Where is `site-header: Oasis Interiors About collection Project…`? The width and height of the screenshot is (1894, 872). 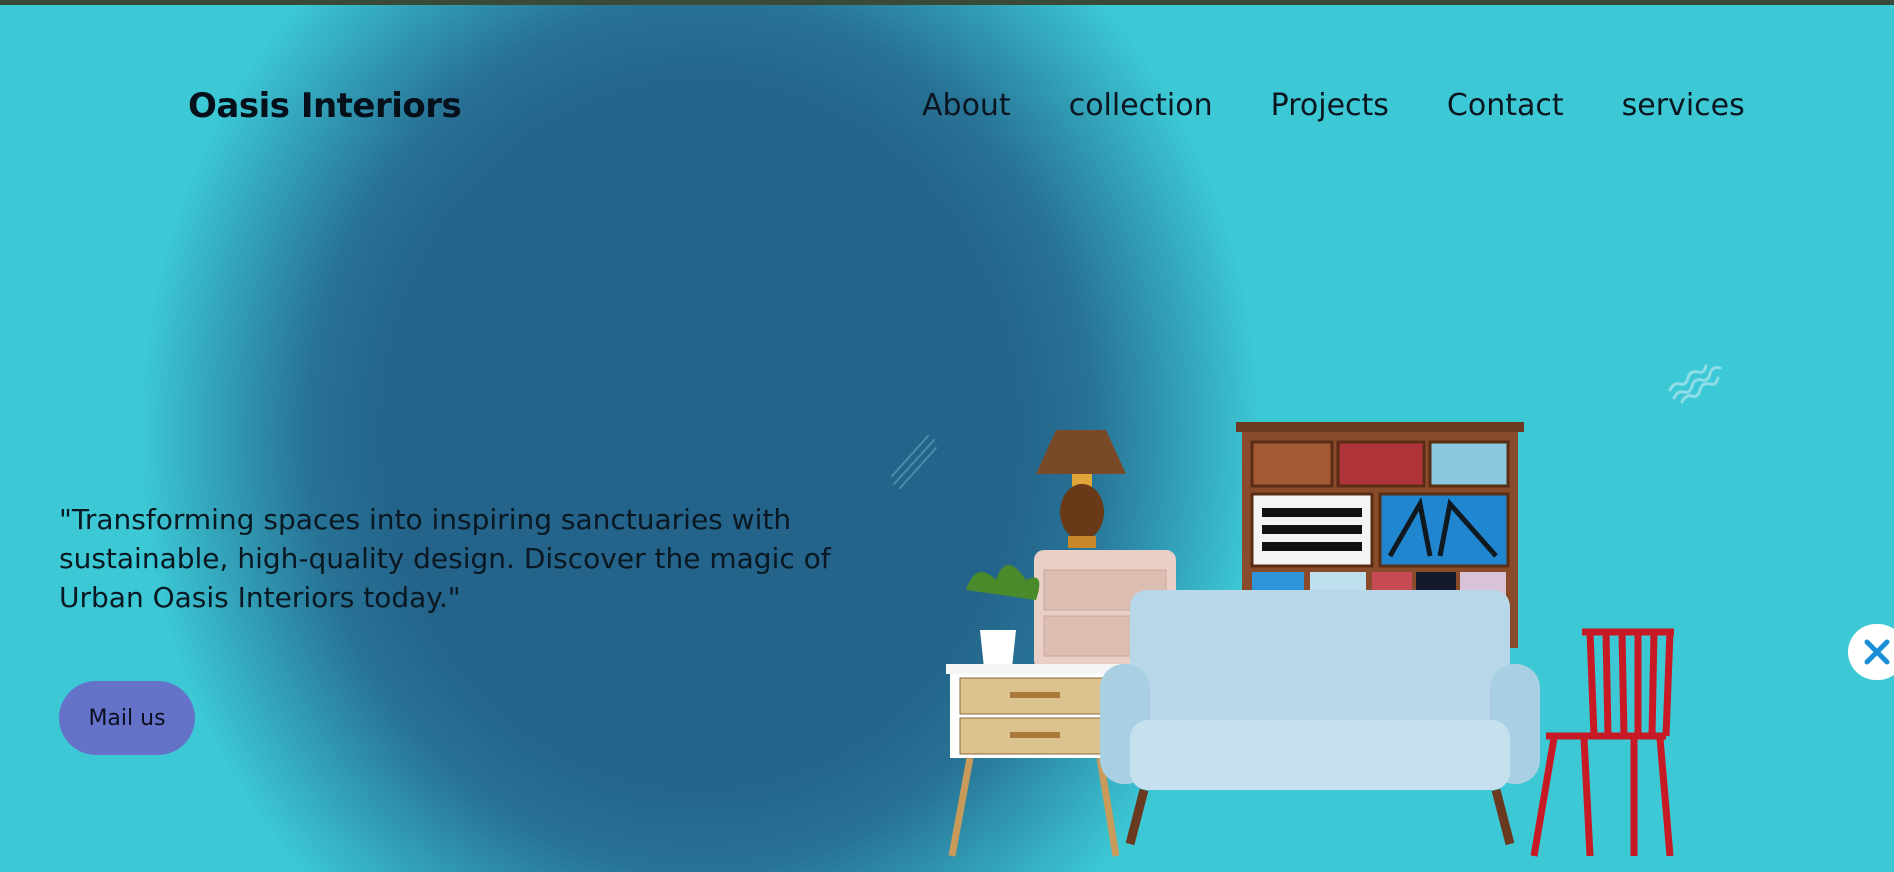
site-header: Oasis Interiors About collection Project… is located at coordinates (947, 105).